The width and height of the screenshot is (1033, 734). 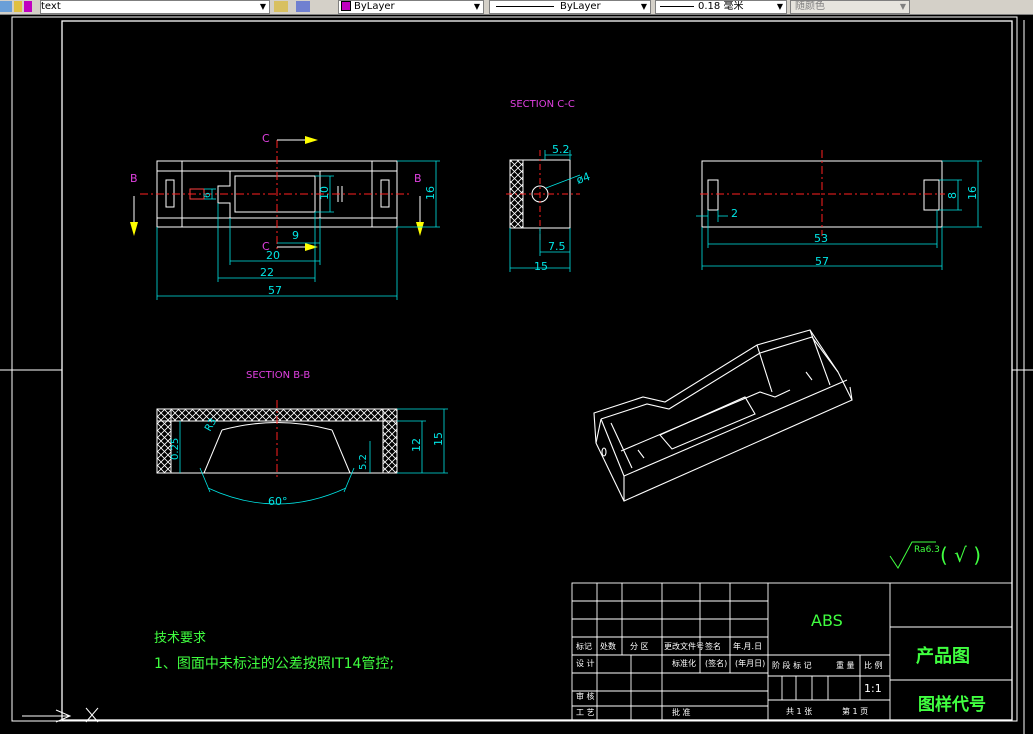 I want to click on dim-60-deg: 60°, so click(x=278, y=501).